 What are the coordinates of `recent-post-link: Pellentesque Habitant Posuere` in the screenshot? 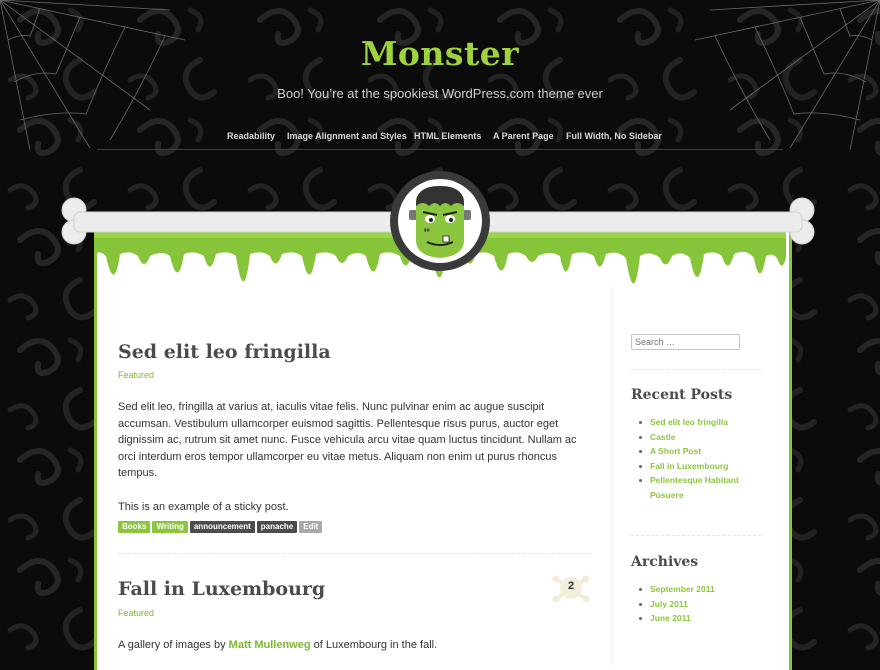 It's located at (696, 487).